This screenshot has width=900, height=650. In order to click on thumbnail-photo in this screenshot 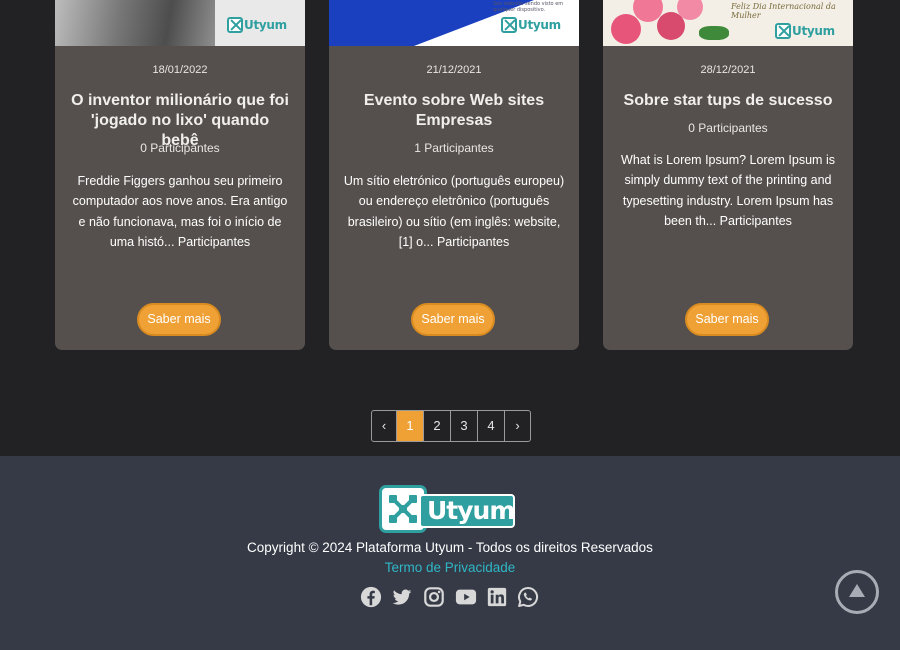, I will do `click(135, 23)`.